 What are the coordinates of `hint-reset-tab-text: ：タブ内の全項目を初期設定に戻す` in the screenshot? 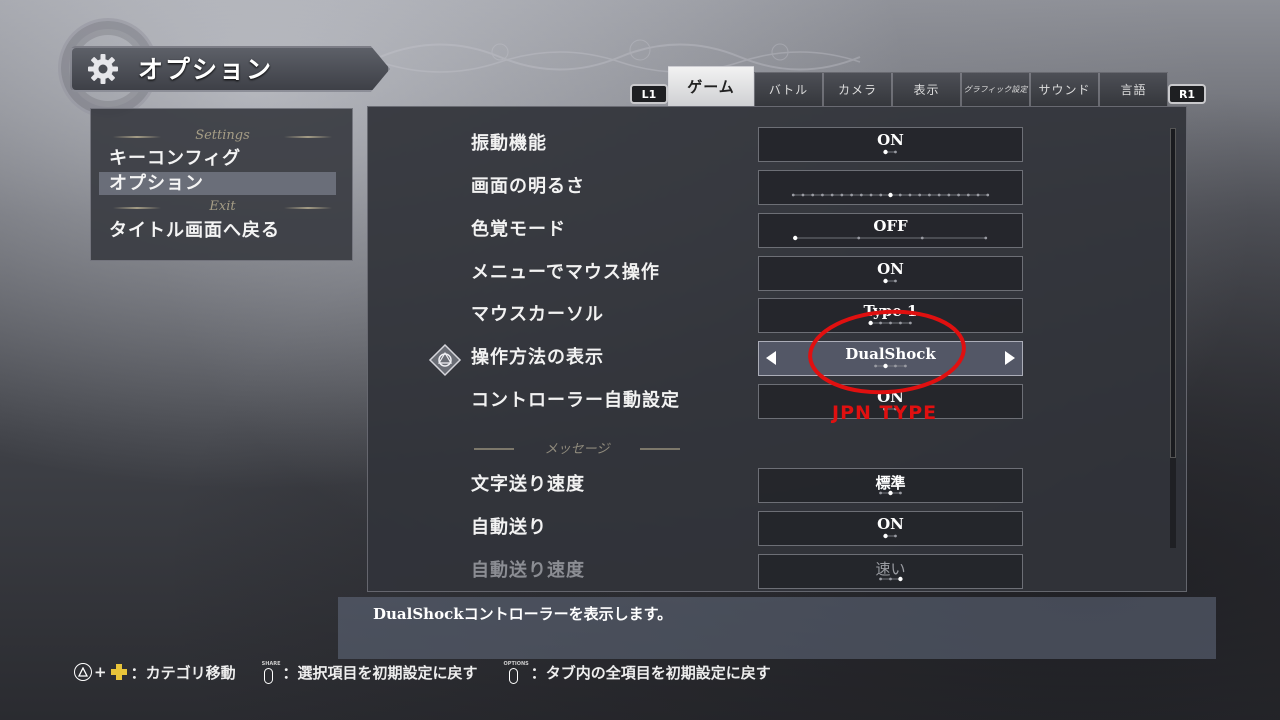 It's located at (650, 672).